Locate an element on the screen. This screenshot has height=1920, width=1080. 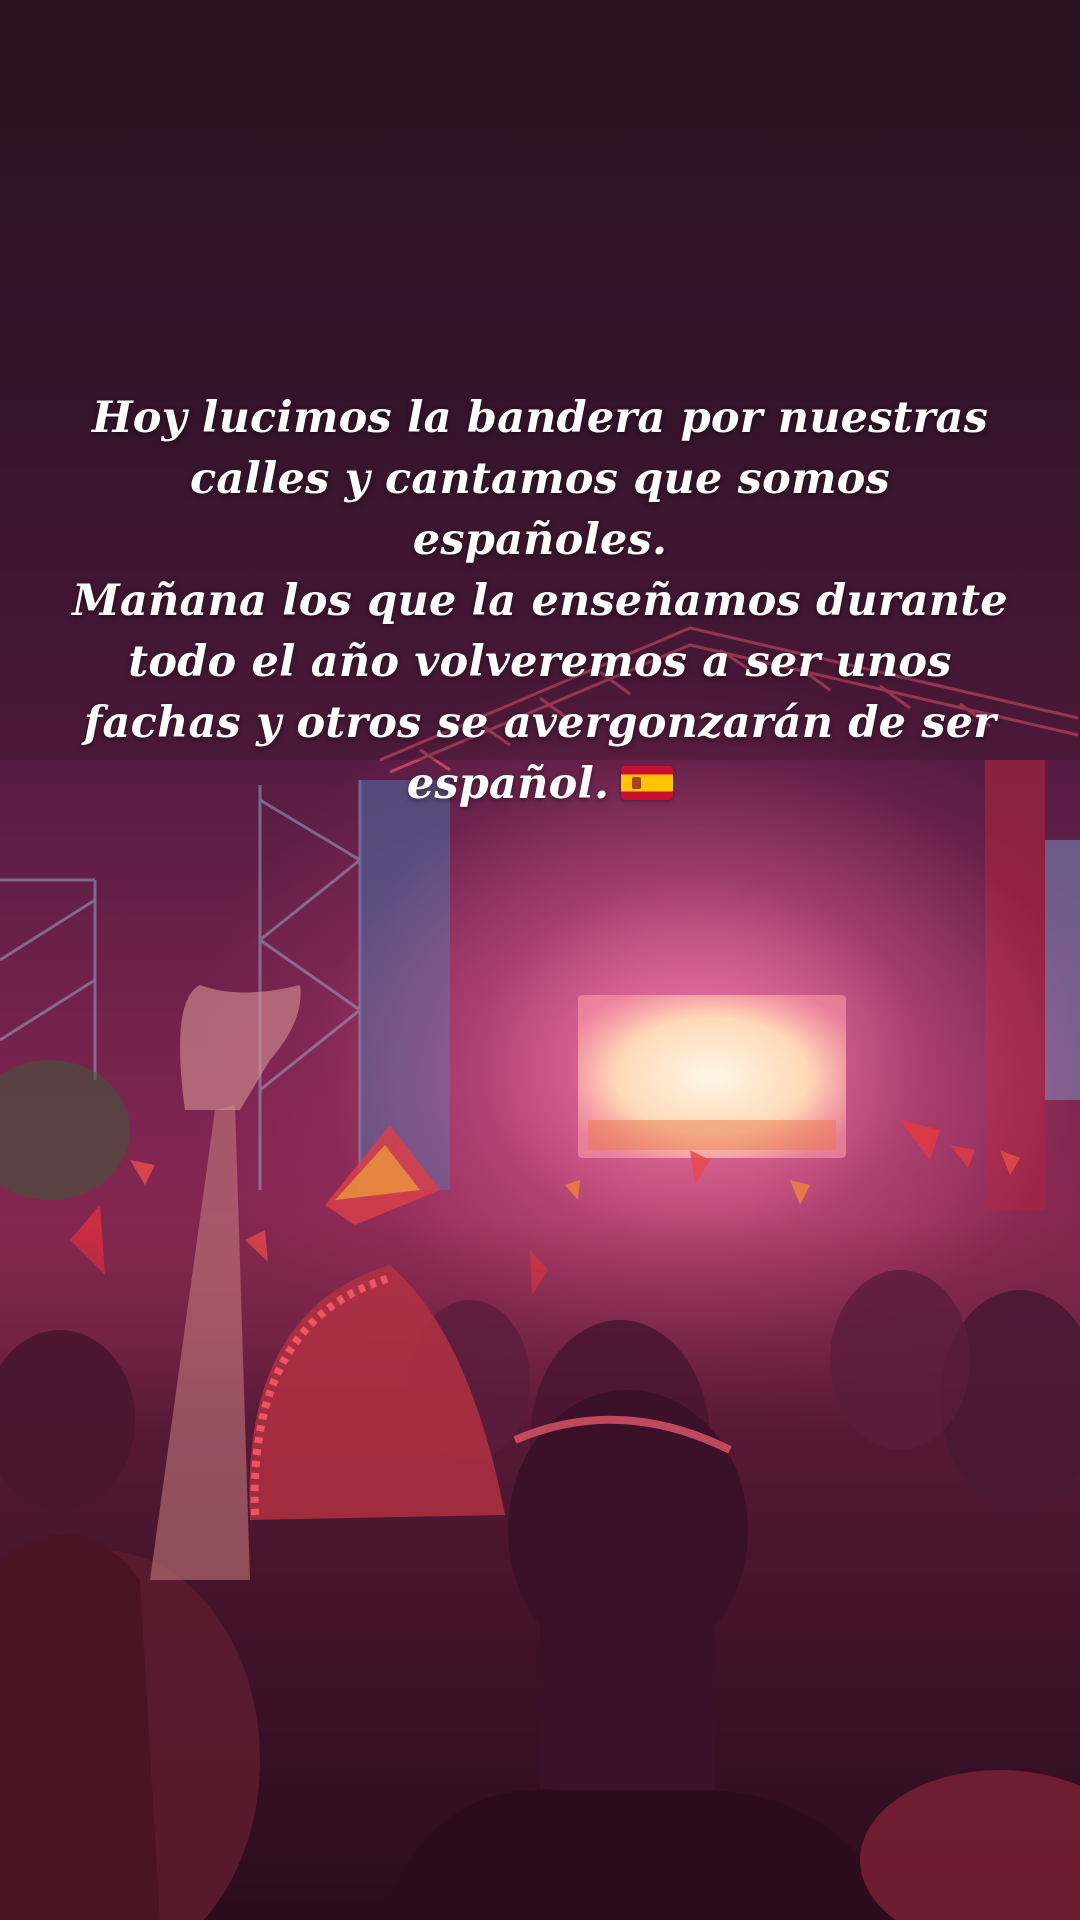
caption-line-7: español. is located at coordinates (508, 784).